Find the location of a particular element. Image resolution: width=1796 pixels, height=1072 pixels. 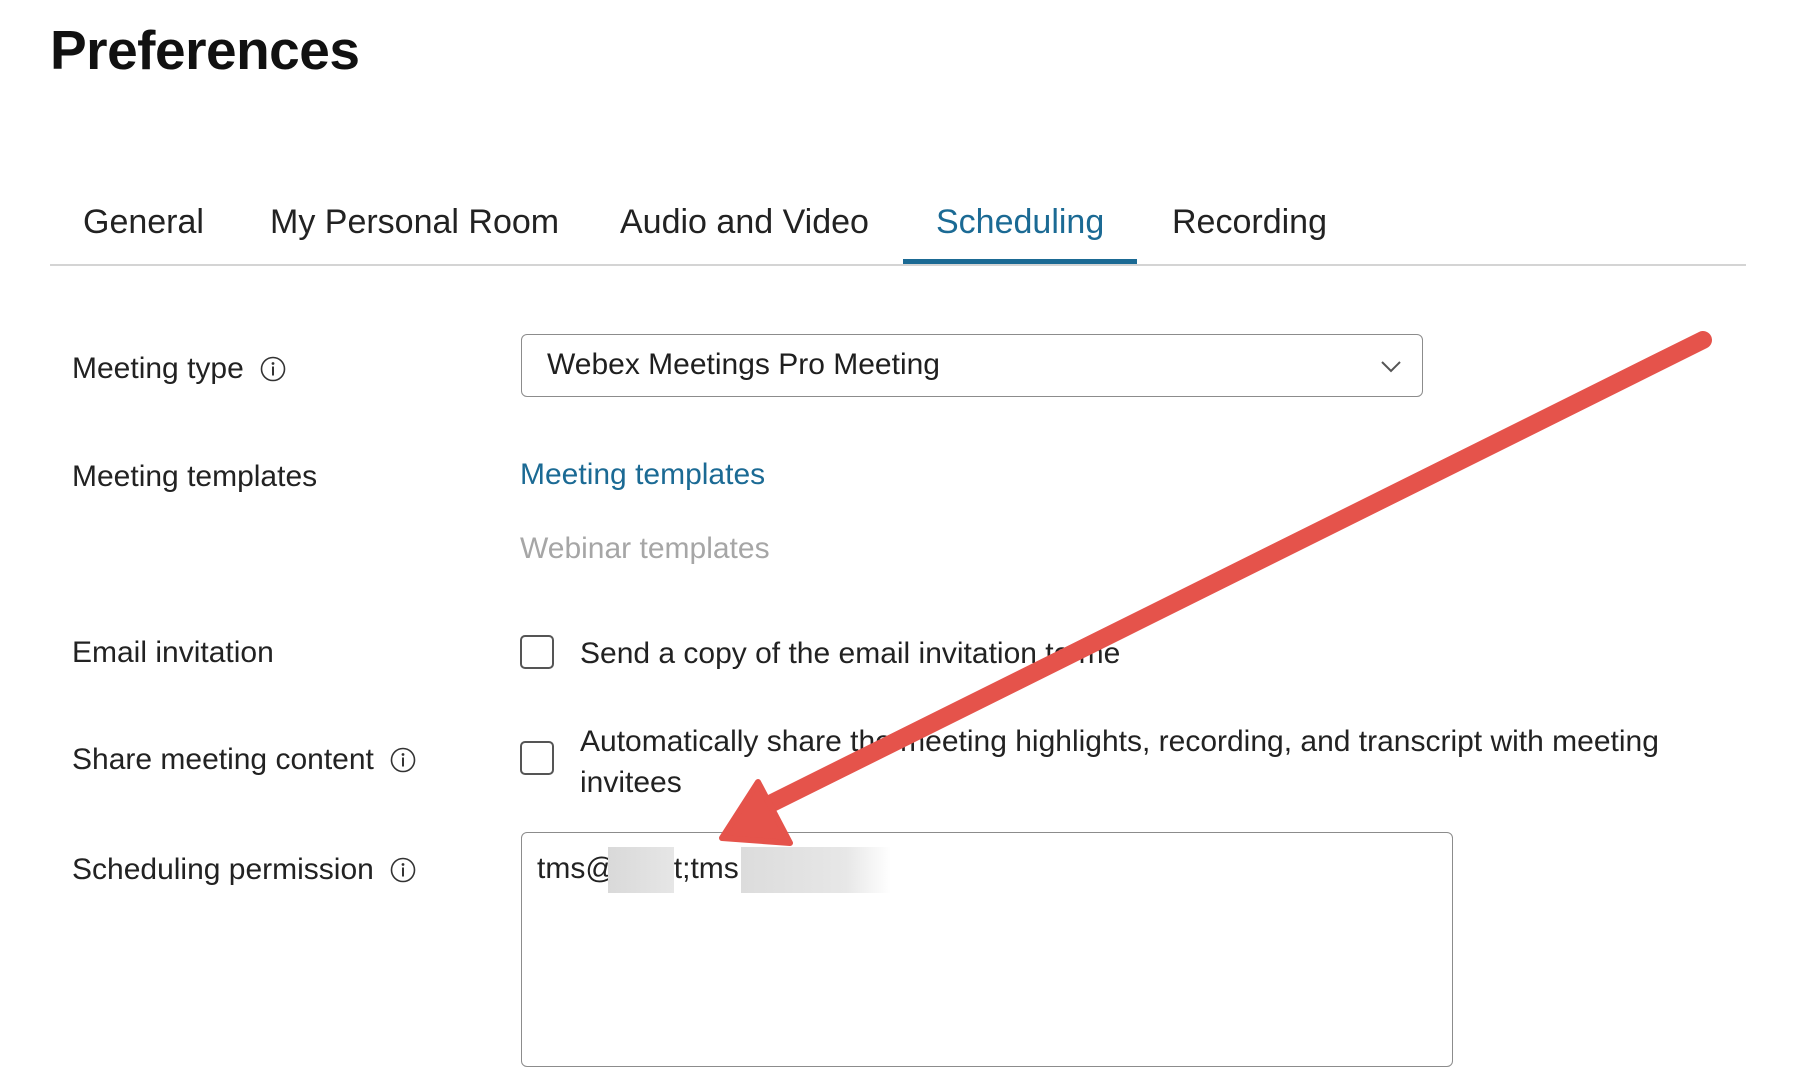

meeting-templates-label-text: Meeting templates is located at coordinates (195, 476).